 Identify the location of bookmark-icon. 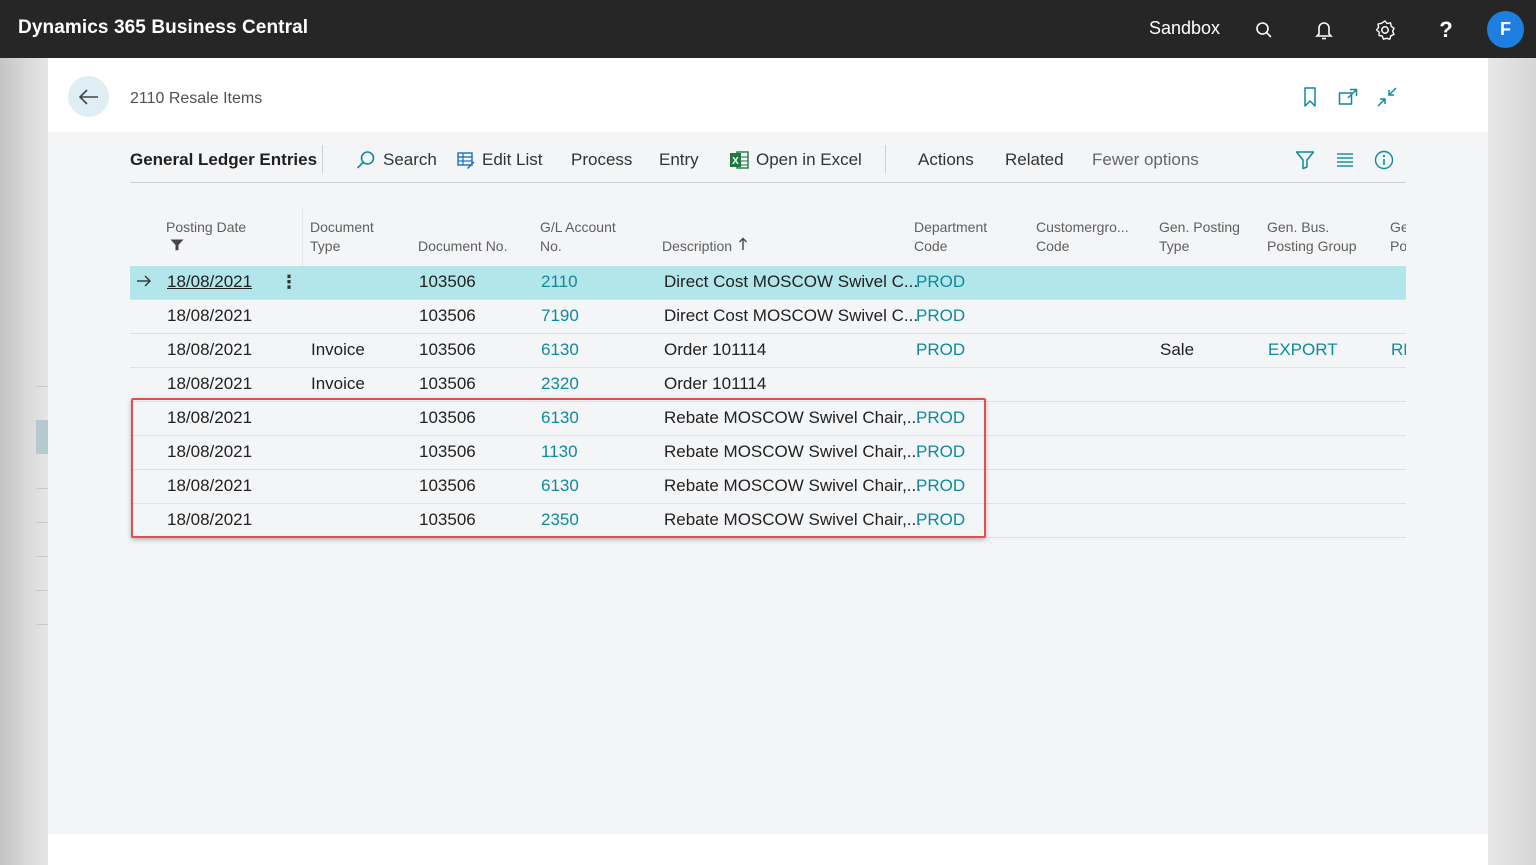
(1310, 97).